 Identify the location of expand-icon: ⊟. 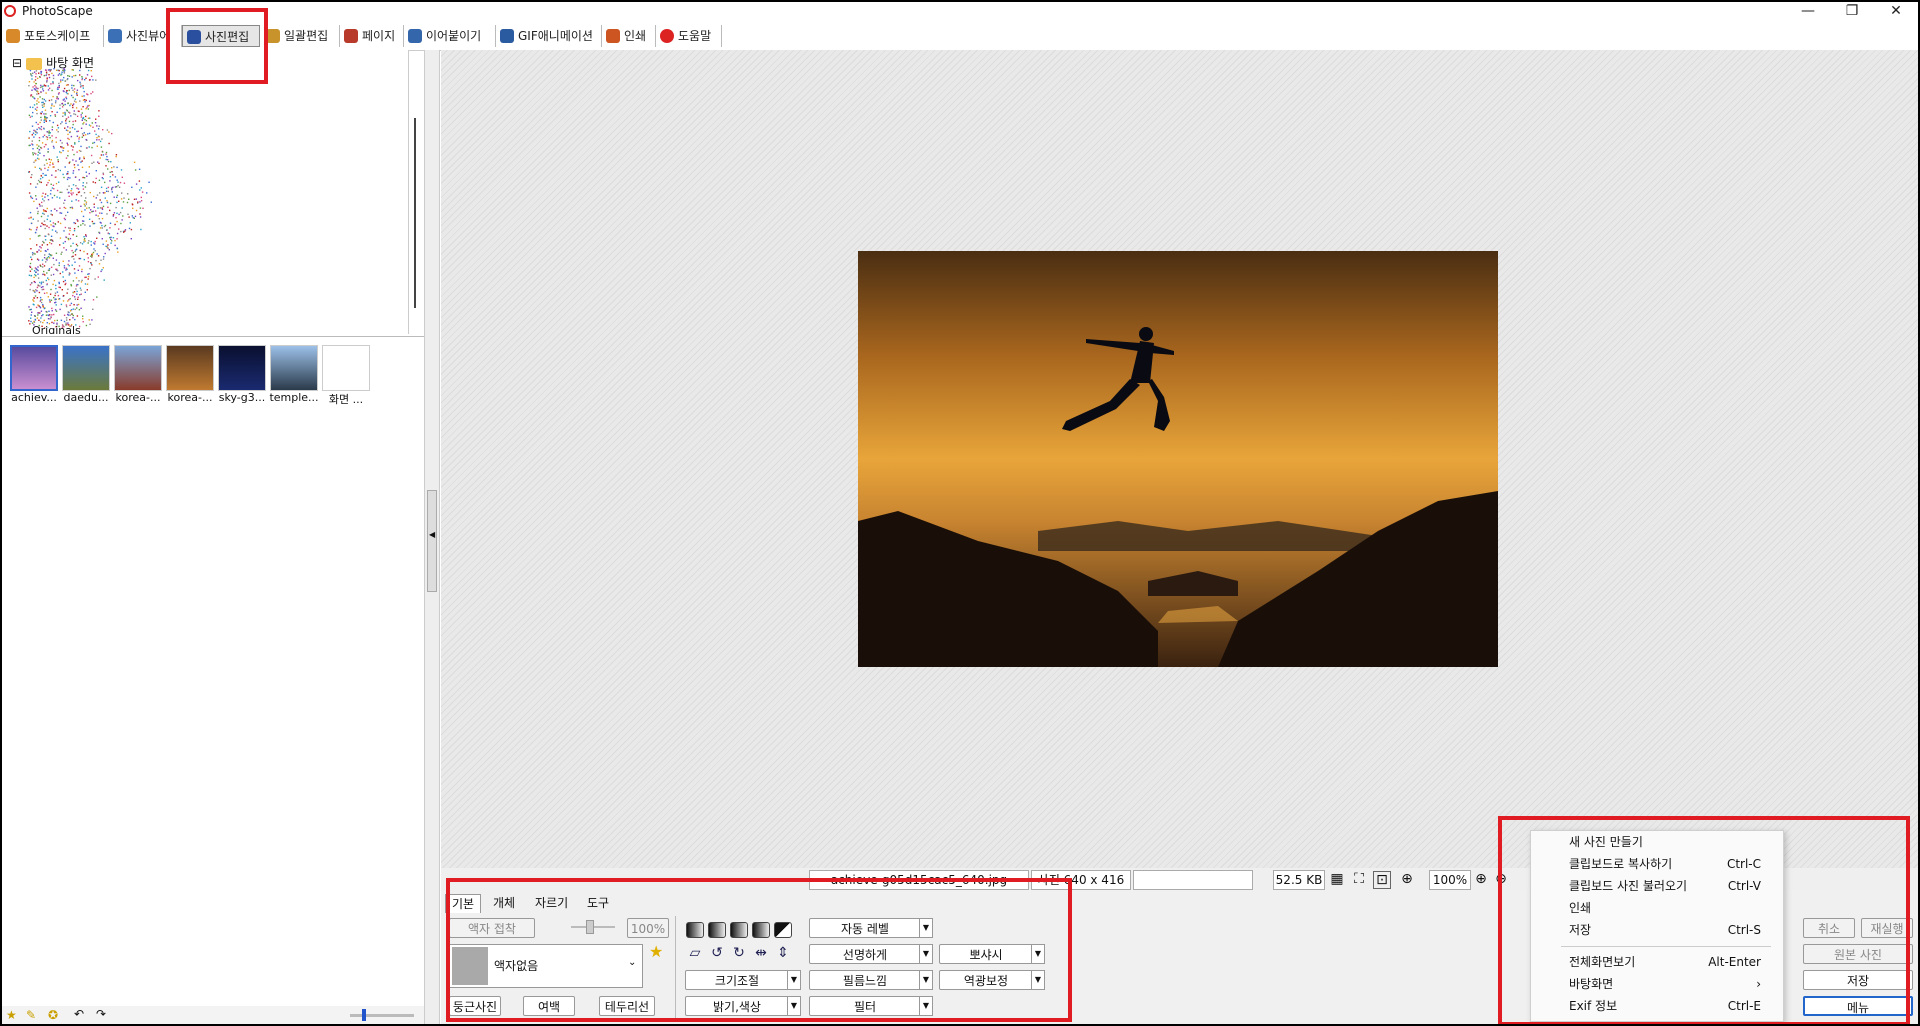
(17, 63).